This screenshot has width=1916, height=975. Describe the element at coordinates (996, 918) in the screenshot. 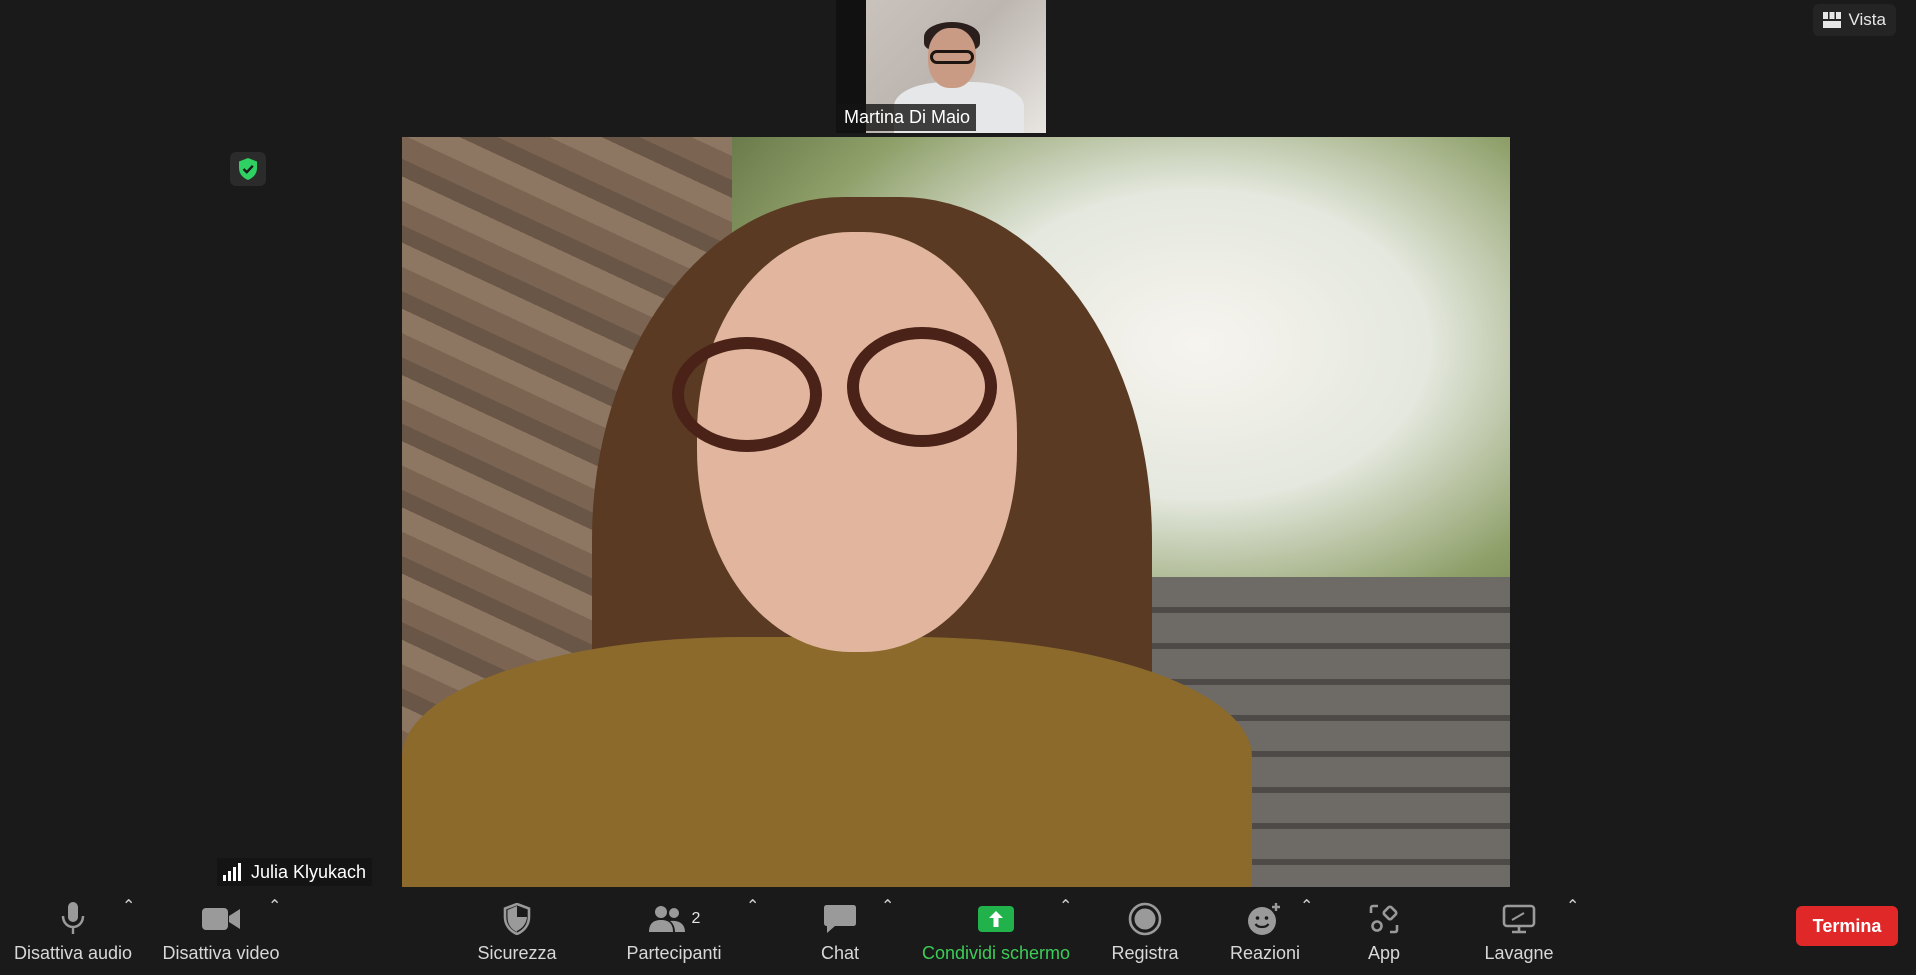

I see `share-screen-arrow-icon` at that location.